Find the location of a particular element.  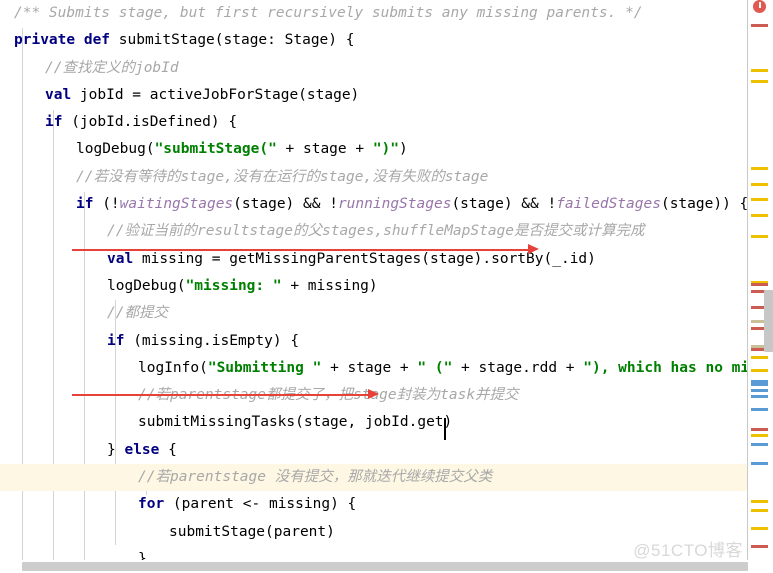

code-token-field: waitingStages is located at coordinates (176, 204).